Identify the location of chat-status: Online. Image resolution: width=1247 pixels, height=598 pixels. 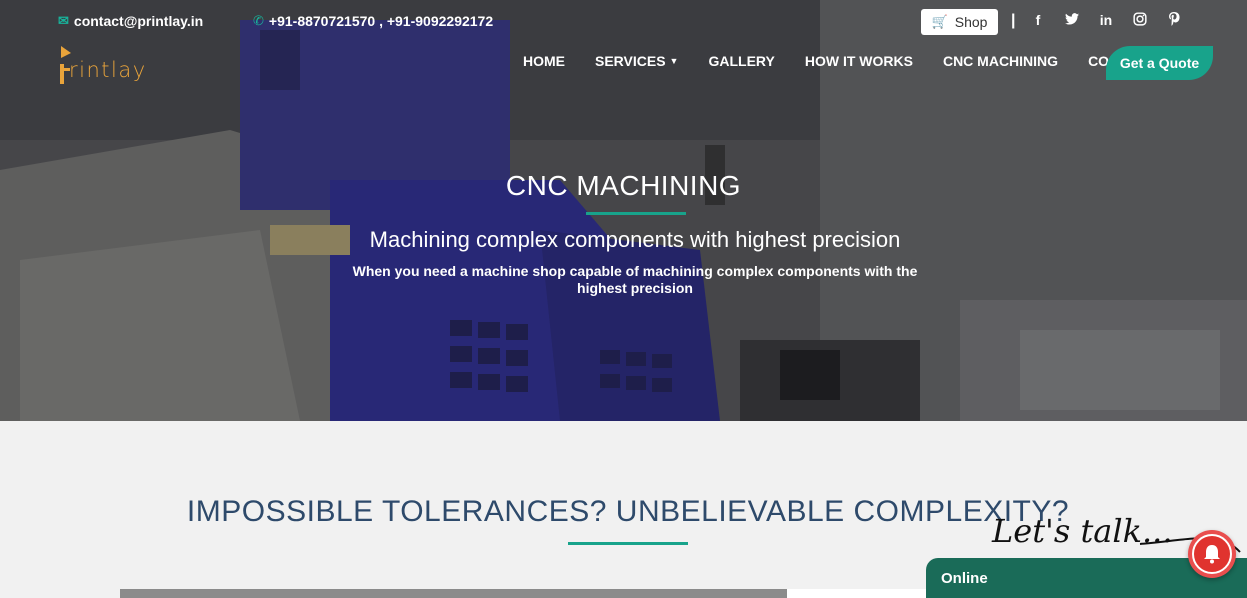
(964, 578).